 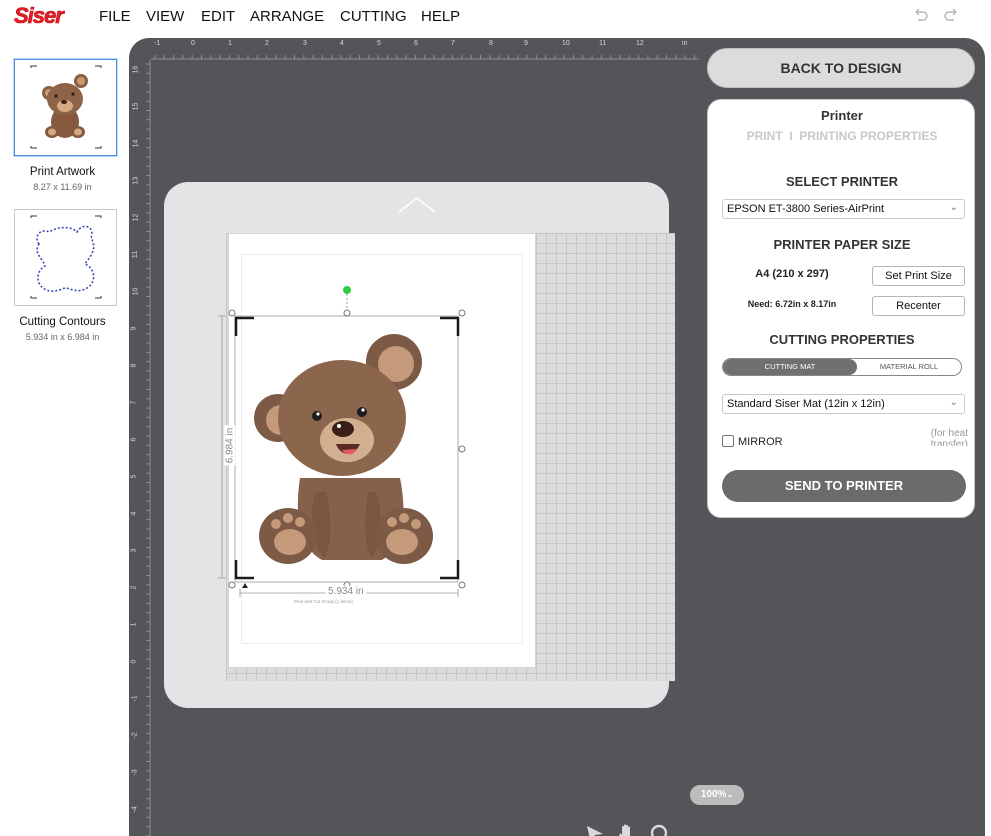 I want to click on mirror-label: MIRROR, so click(x=760, y=442).